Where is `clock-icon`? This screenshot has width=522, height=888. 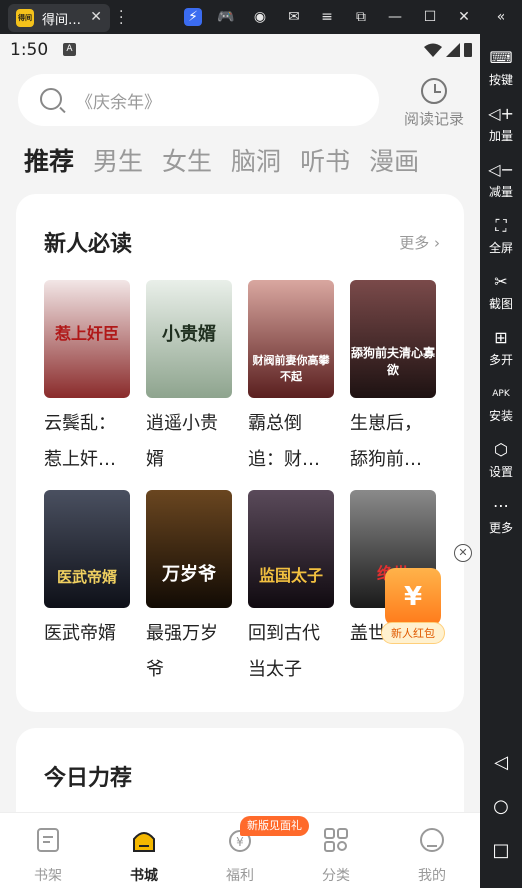
clock-icon is located at coordinates (434, 91).